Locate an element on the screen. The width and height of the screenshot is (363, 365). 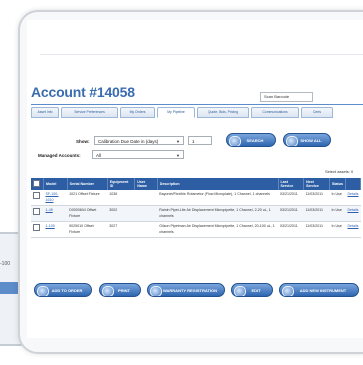
search-button: SEARCH is located at coordinates (251, 140).